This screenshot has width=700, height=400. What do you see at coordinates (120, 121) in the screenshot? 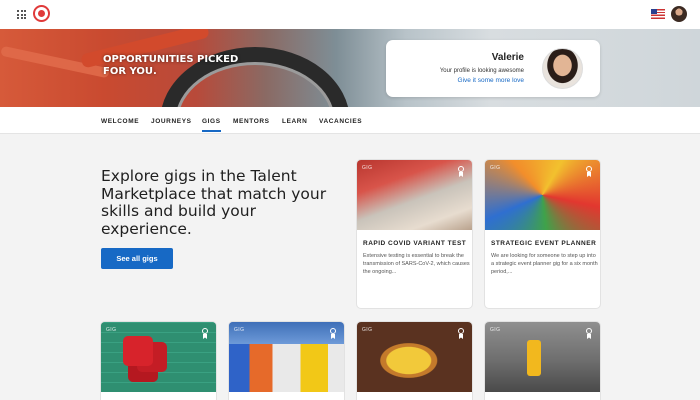
I see `tab-welcome: WELCOME` at bounding box center [120, 121].